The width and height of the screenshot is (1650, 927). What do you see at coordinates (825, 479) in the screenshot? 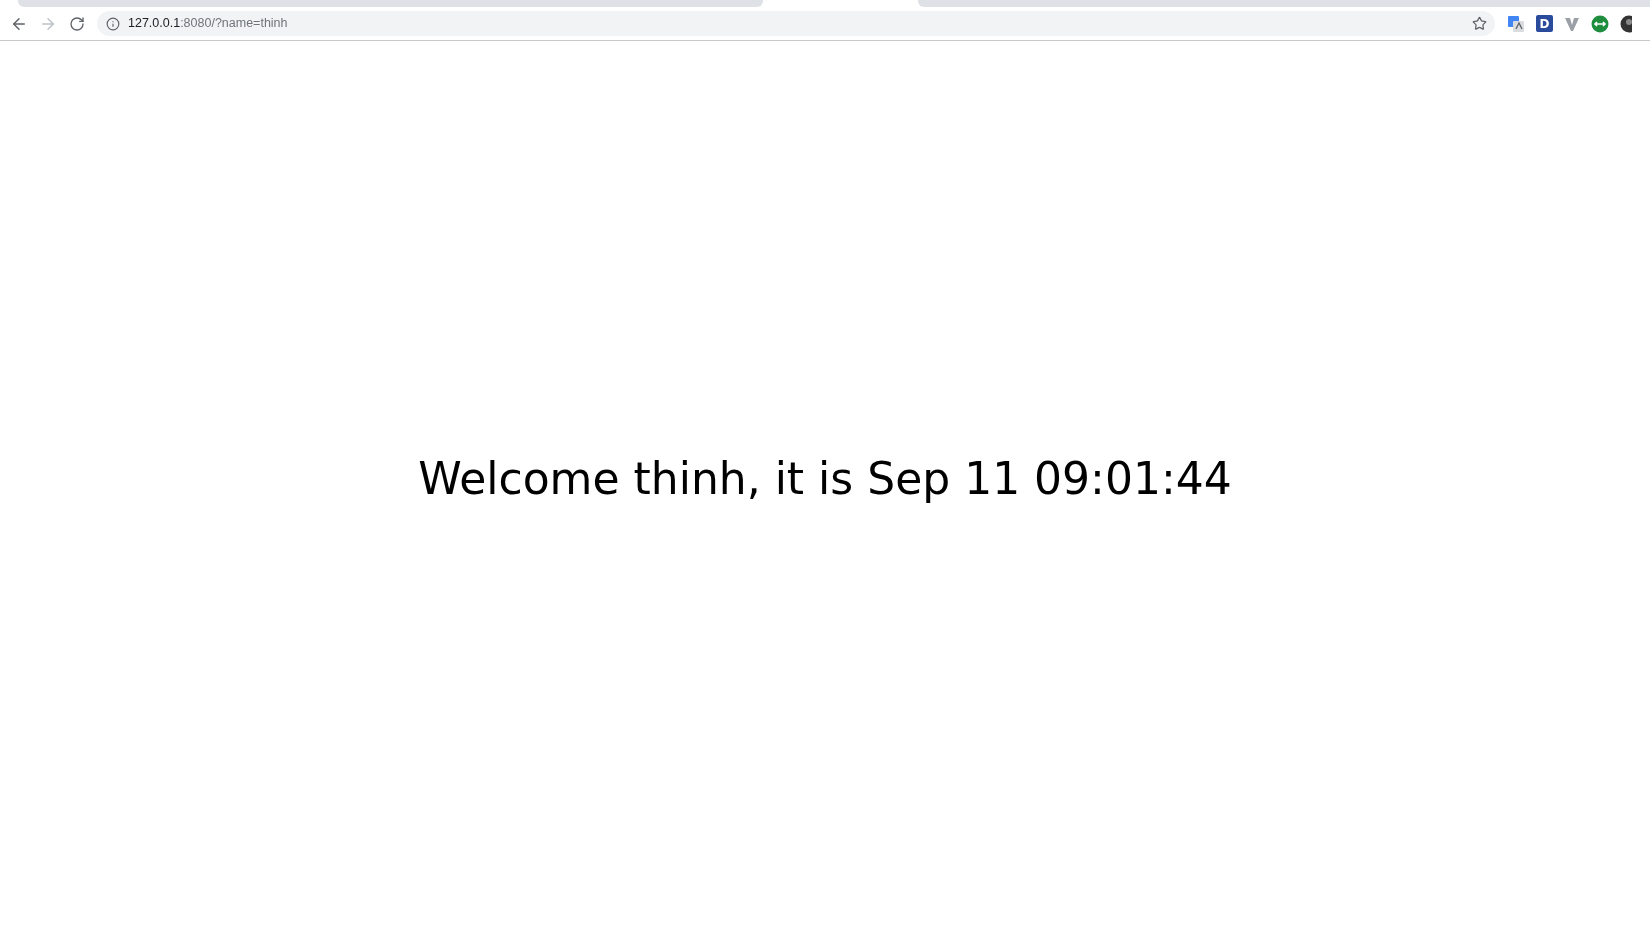
I see `welcome-message: Welcome thinh, it is Sep 11 09:01:44` at bounding box center [825, 479].